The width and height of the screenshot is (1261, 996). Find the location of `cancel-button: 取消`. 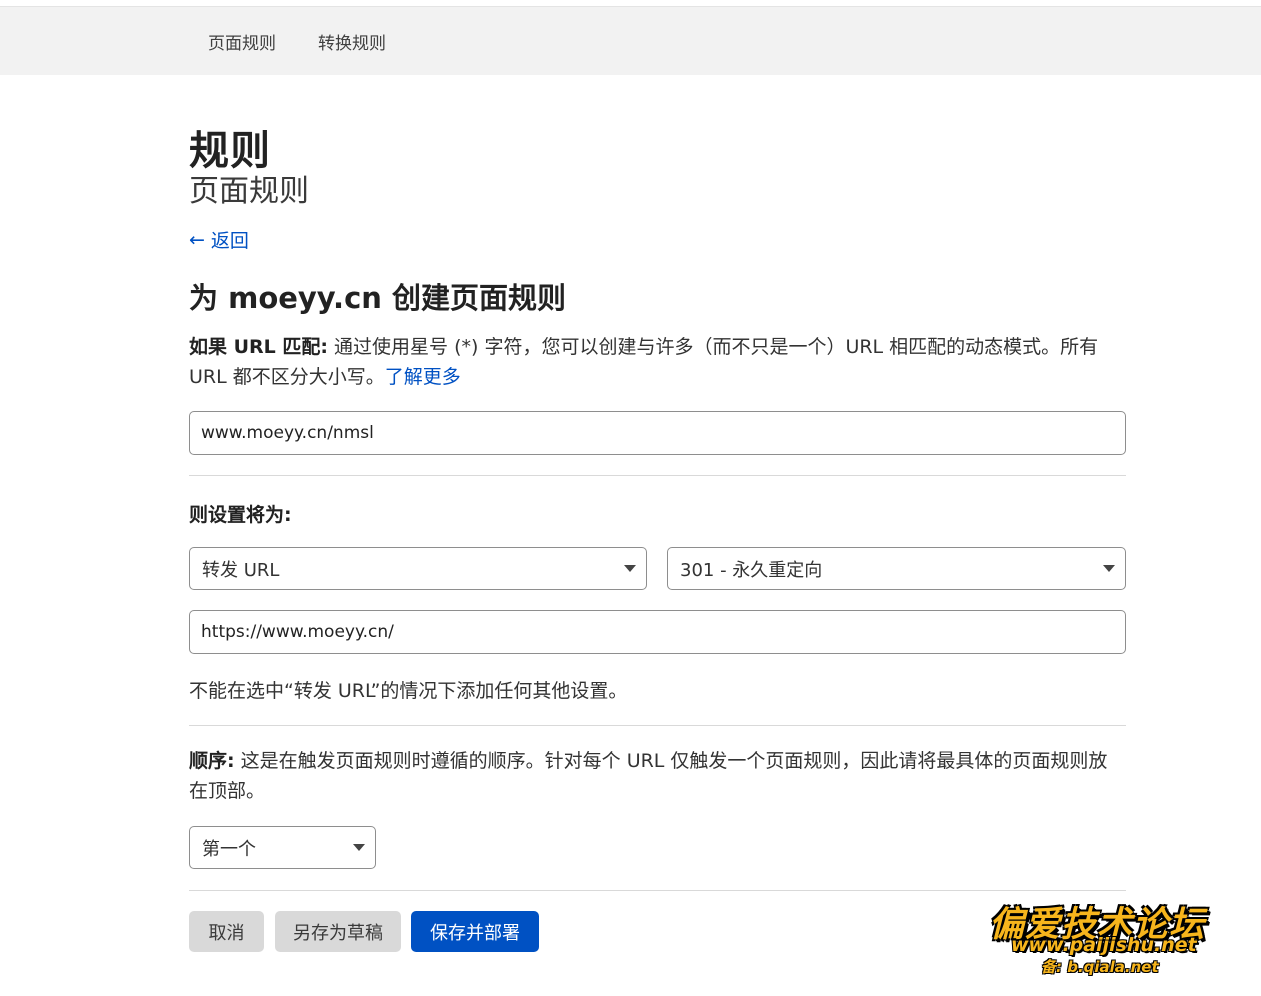

cancel-button: 取消 is located at coordinates (226, 931).